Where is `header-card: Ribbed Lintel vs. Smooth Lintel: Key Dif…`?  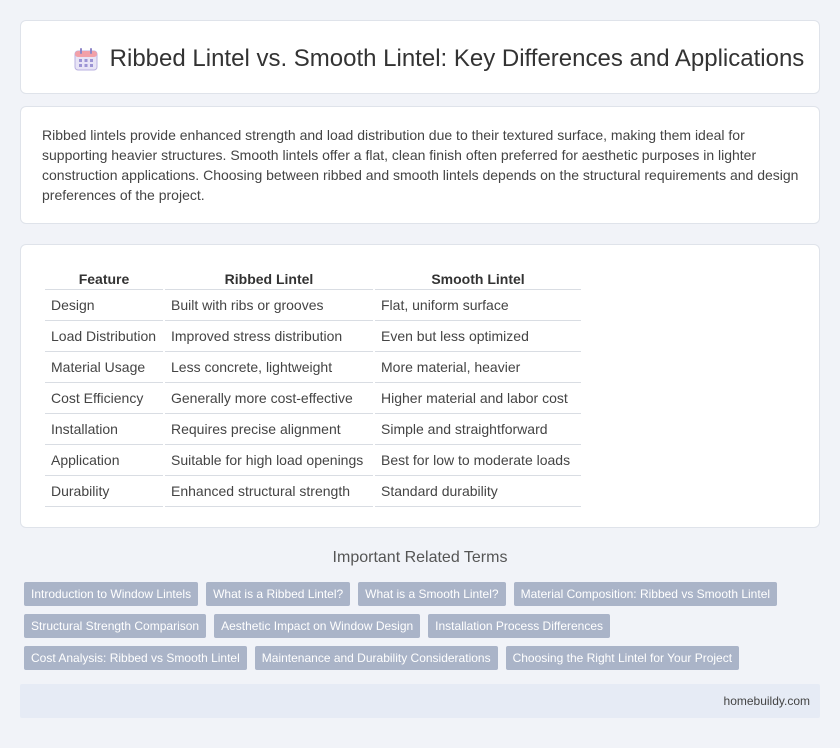
header-card: Ribbed Lintel vs. Smooth Lintel: Key Dif… is located at coordinates (420, 57).